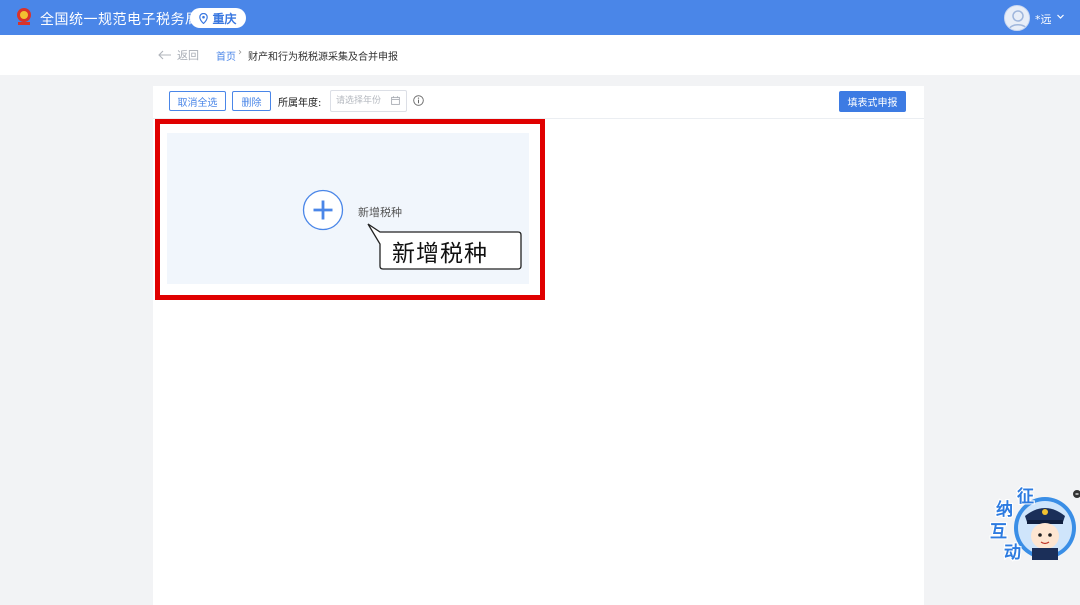  I want to click on info-icon, so click(418, 100).